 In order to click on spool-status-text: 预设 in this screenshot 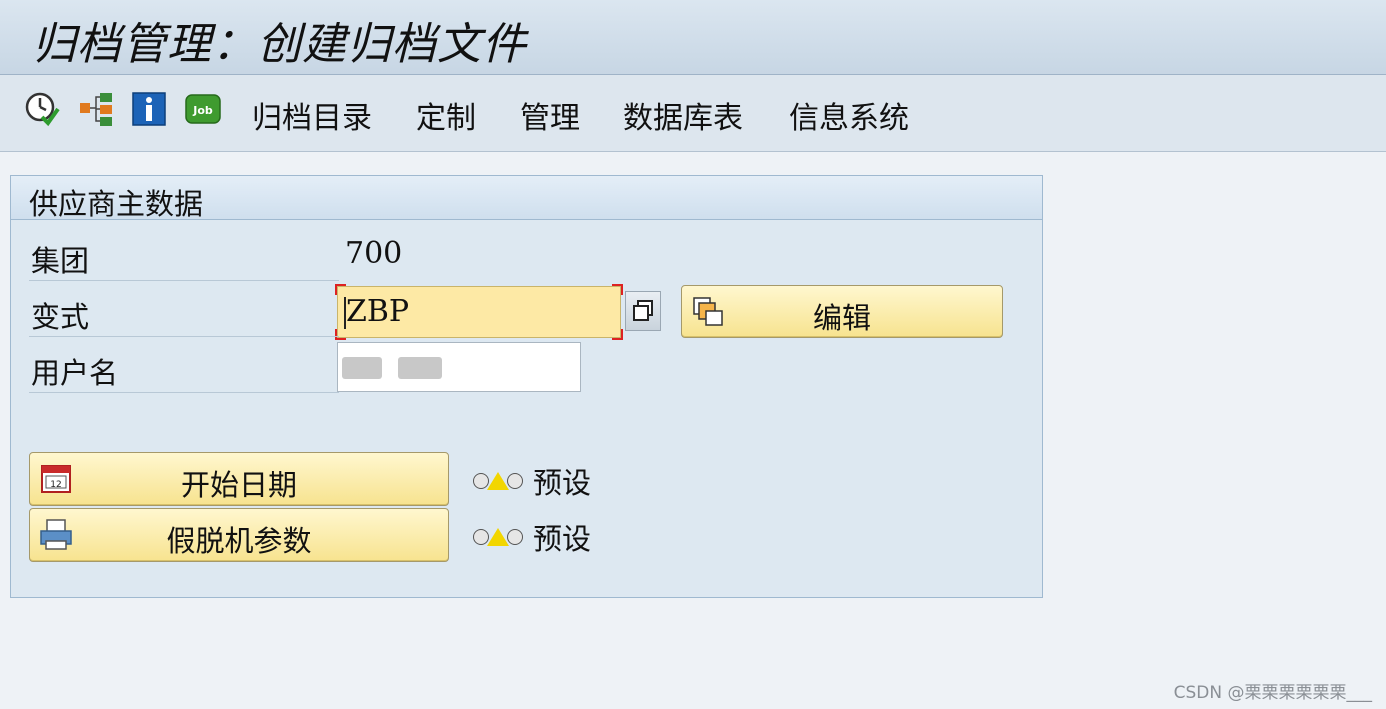, I will do `click(562, 539)`.